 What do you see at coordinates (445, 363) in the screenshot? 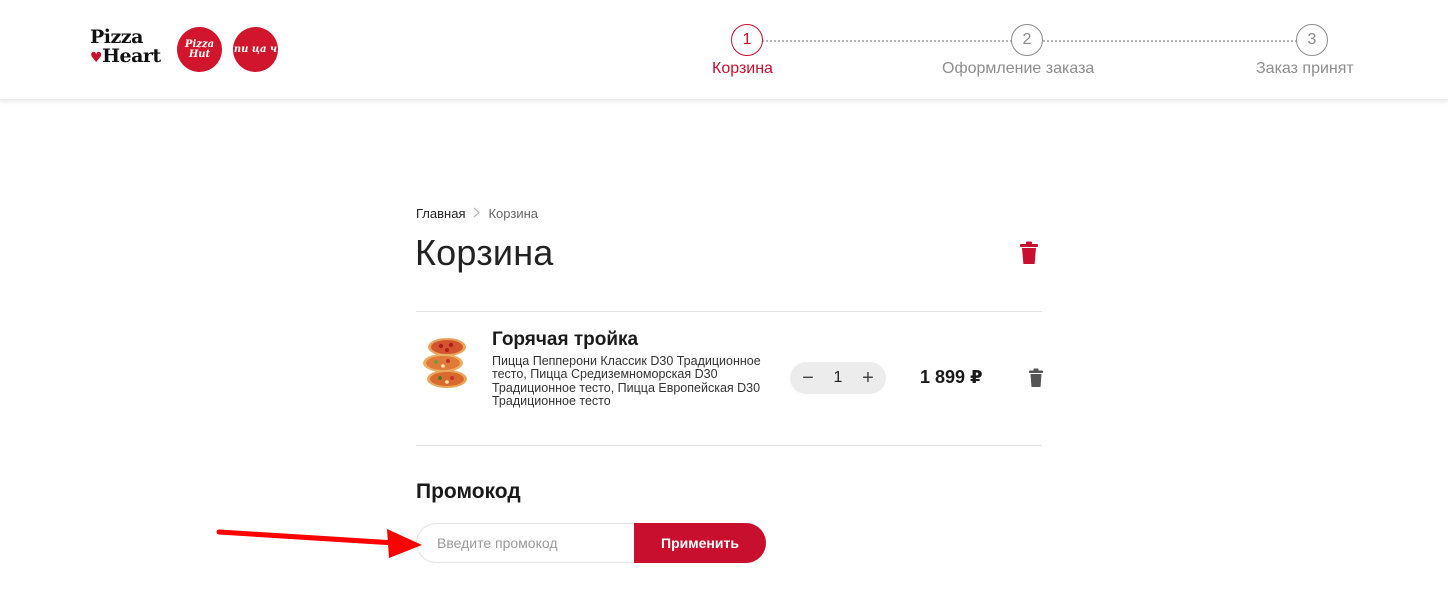
I see `product-image` at bounding box center [445, 363].